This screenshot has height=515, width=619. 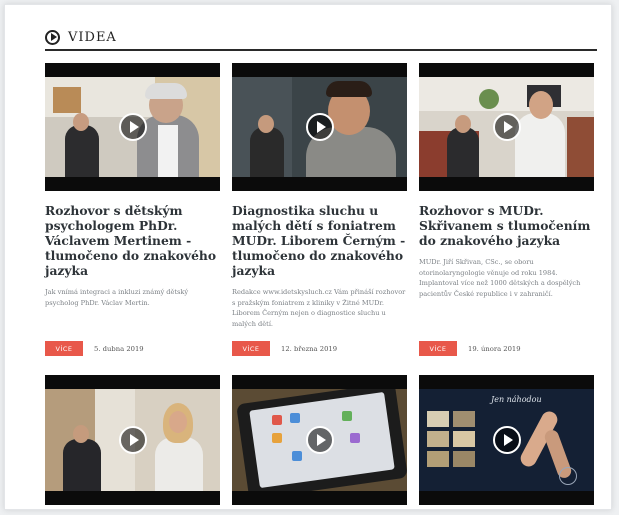 I want to click on thumbnail-caption: Jen náhodou, so click(x=516, y=399).